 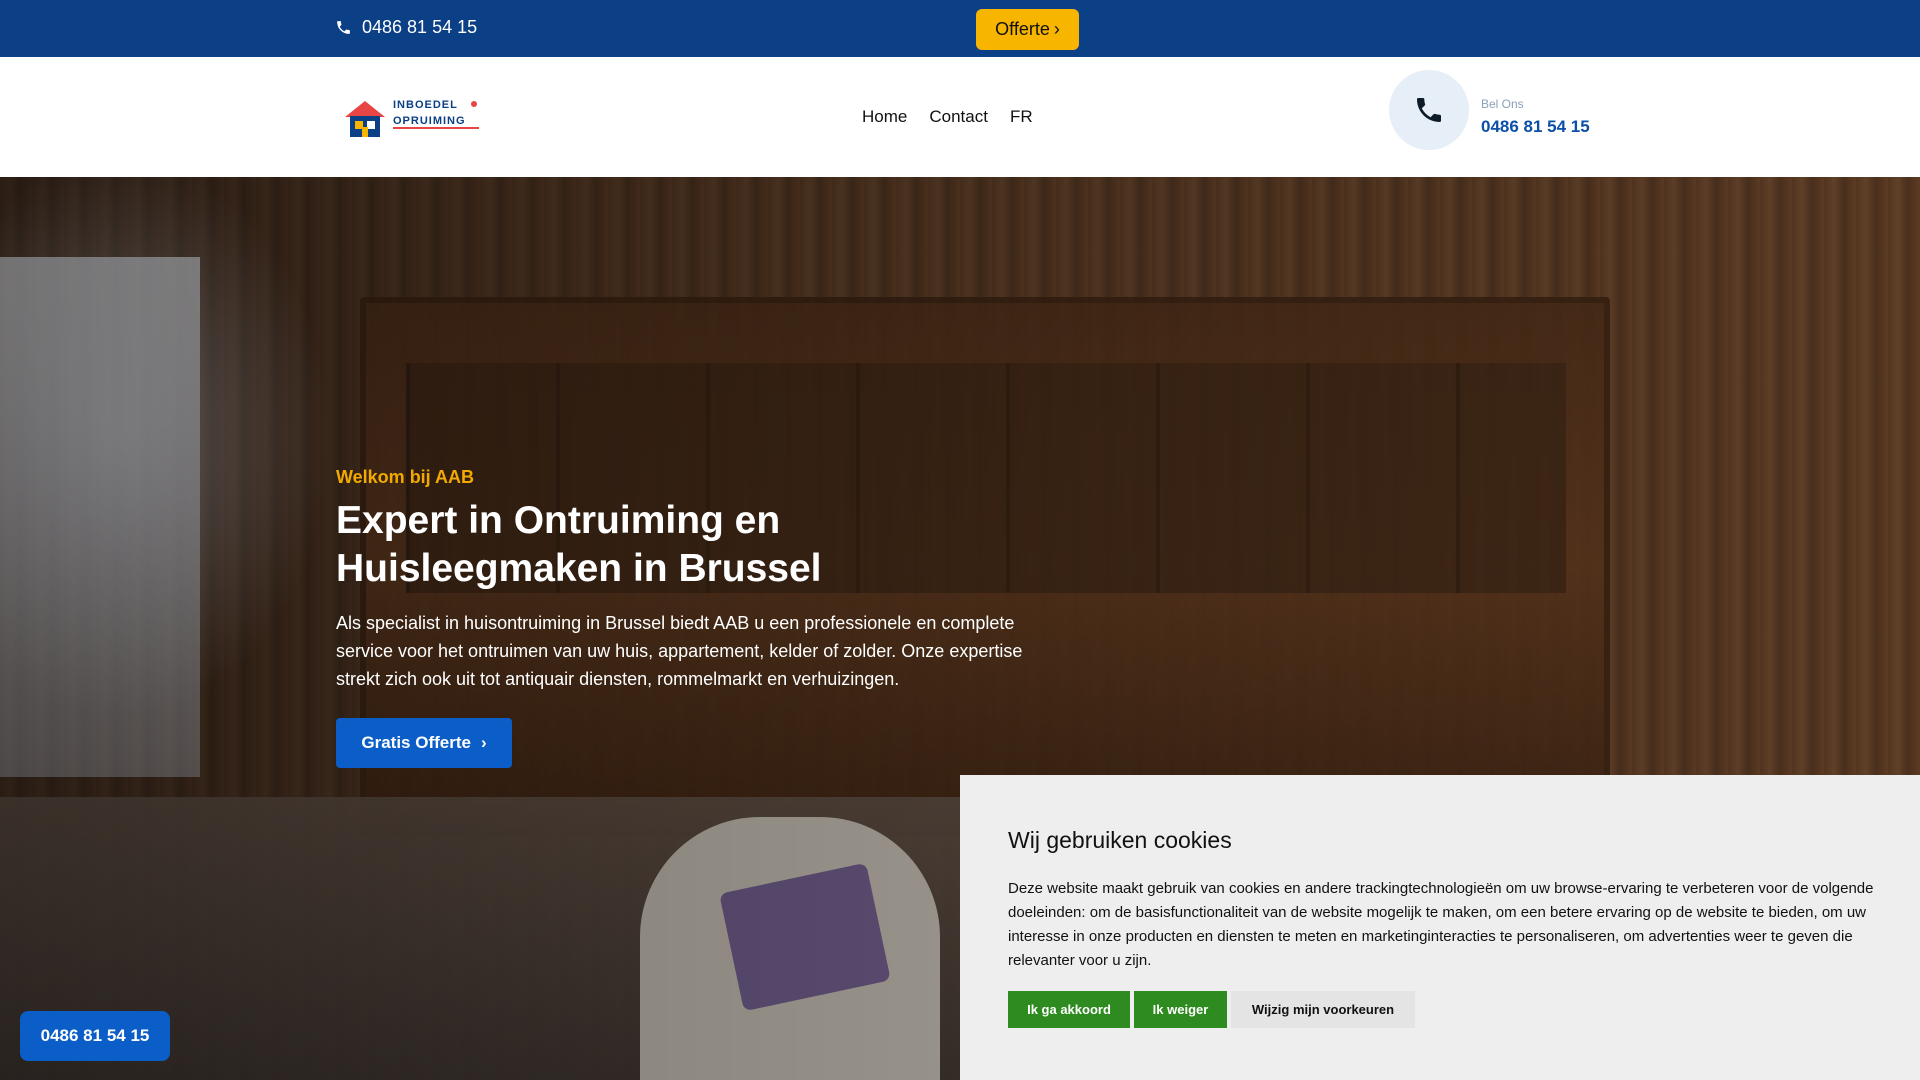 What do you see at coordinates (420, 27) in the screenshot?
I see `topbar-phone-number: 0486 81 54 15` at bounding box center [420, 27].